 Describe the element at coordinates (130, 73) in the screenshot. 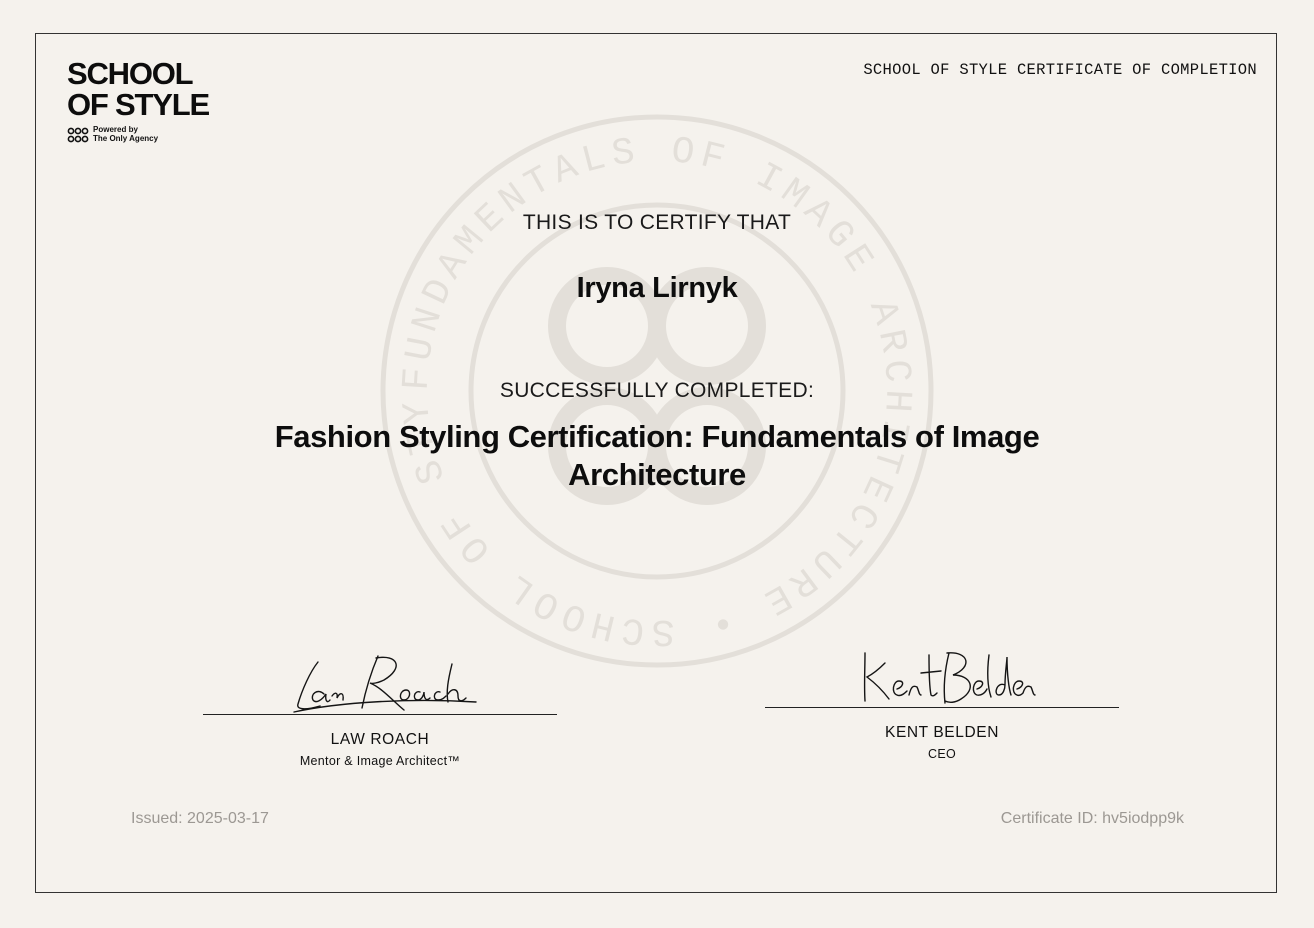

I see `logo-line-1: SCHOOL` at that location.